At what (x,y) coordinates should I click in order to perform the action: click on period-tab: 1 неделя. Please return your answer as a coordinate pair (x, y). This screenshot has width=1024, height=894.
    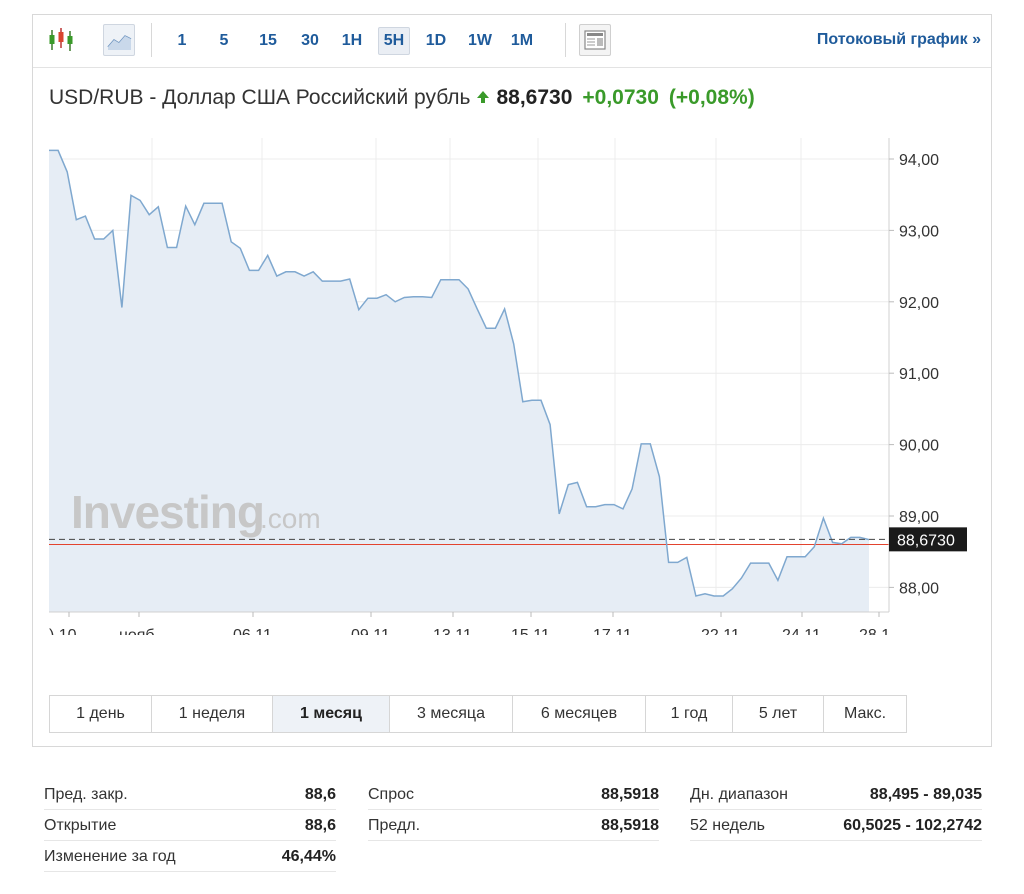
    Looking at the image, I should click on (212, 714).